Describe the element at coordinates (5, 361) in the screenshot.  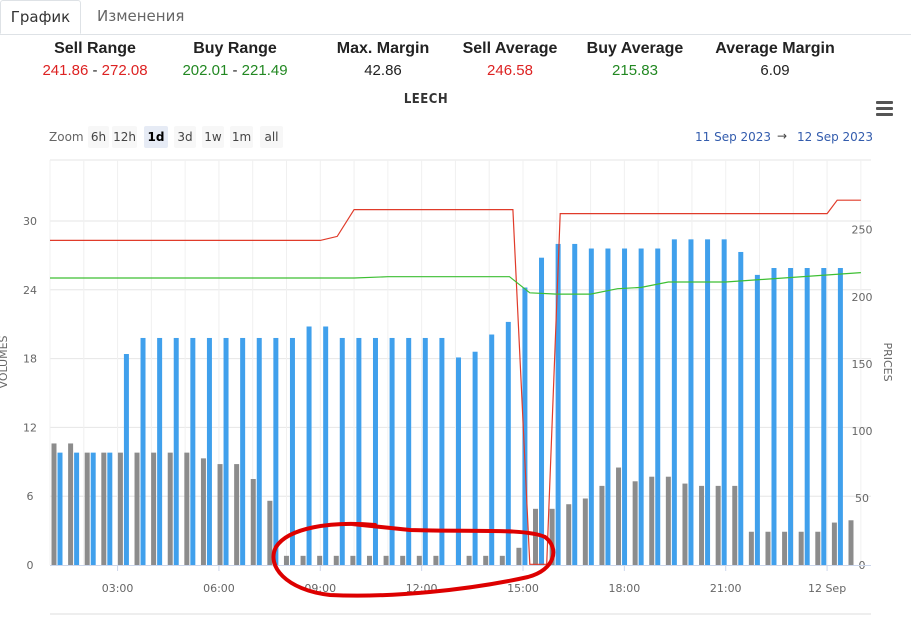
I see `y-axis-left-title: VOLUMES` at that location.